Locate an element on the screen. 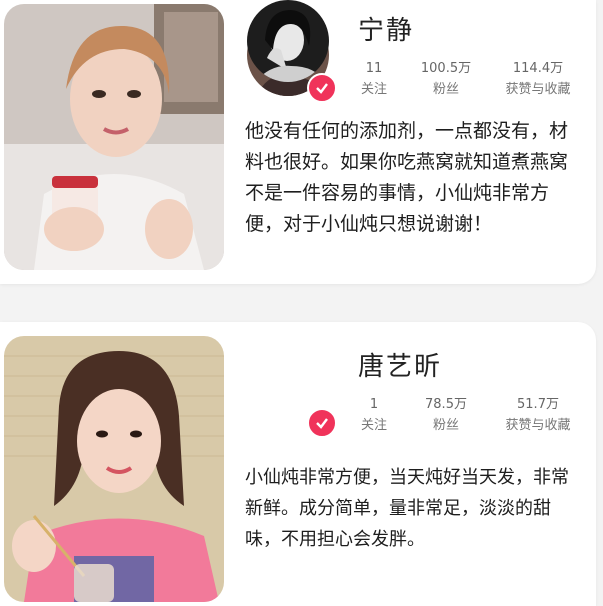 This screenshot has width=603, height=606. stat-likes-favorites: 51.7万 获赞与收藏 is located at coordinates (538, 415).